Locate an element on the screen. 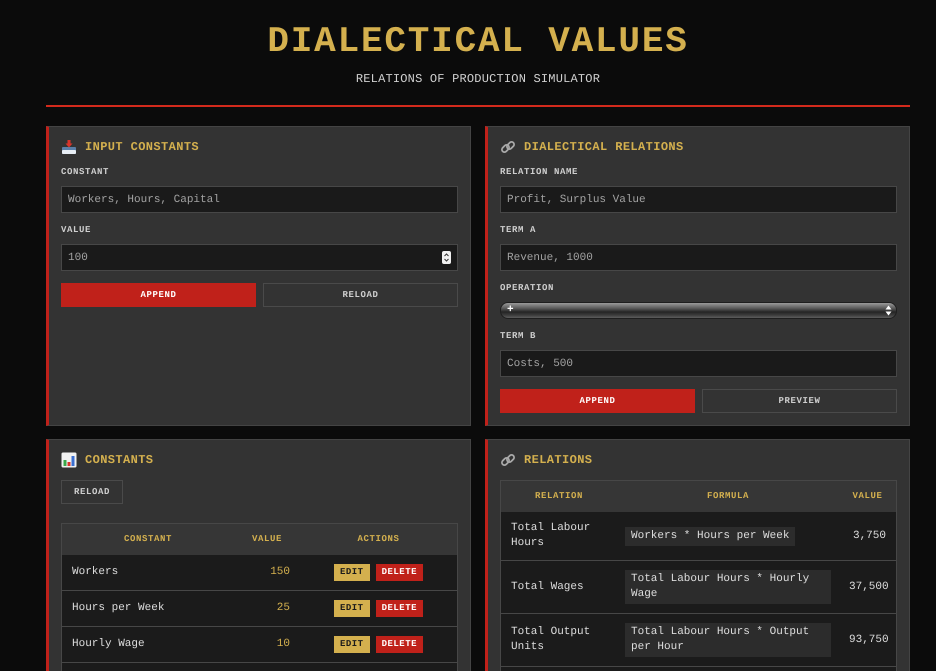 This screenshot has width=936, height=671. formula-code: Total Labour Hours * Output per Hour is located at coordinates (728, 640).